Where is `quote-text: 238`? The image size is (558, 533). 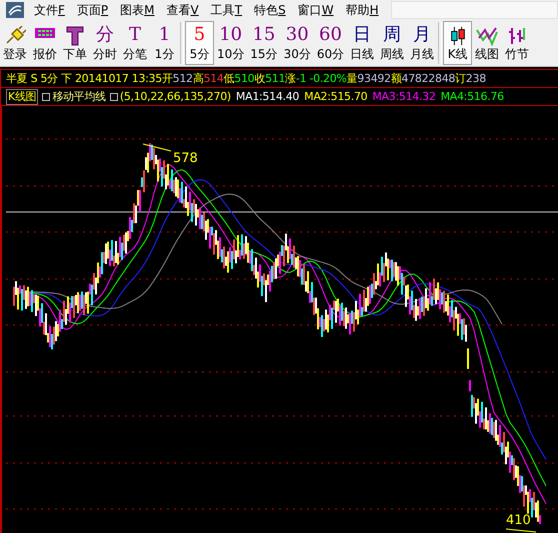
quote-text: 238 is located at coordinates (476, 78).